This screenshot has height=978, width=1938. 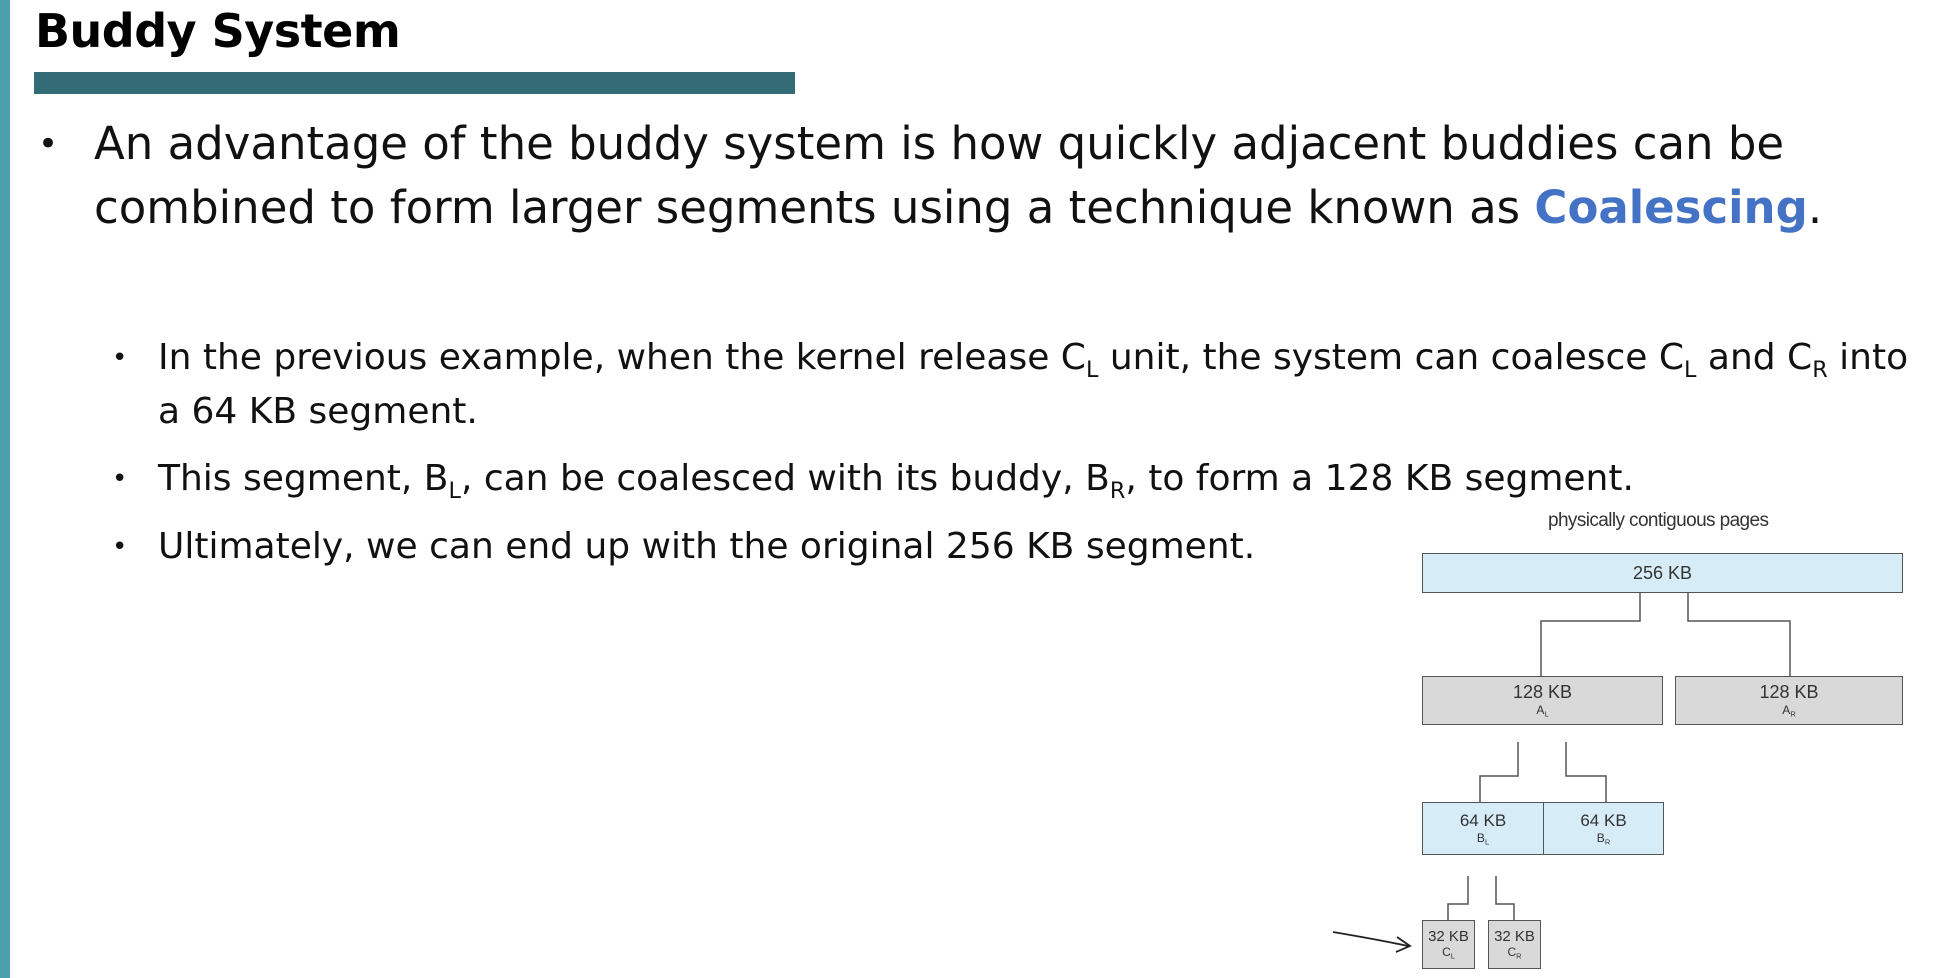 I want to click on connector-root-right, so click(x=1739, y=634).